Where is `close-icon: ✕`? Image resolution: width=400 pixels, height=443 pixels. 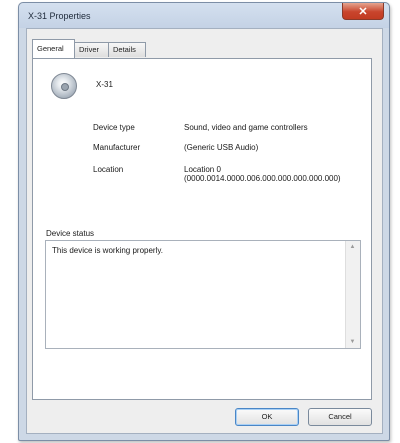
close-icon: ✕ is located at coordinates (363, 11).